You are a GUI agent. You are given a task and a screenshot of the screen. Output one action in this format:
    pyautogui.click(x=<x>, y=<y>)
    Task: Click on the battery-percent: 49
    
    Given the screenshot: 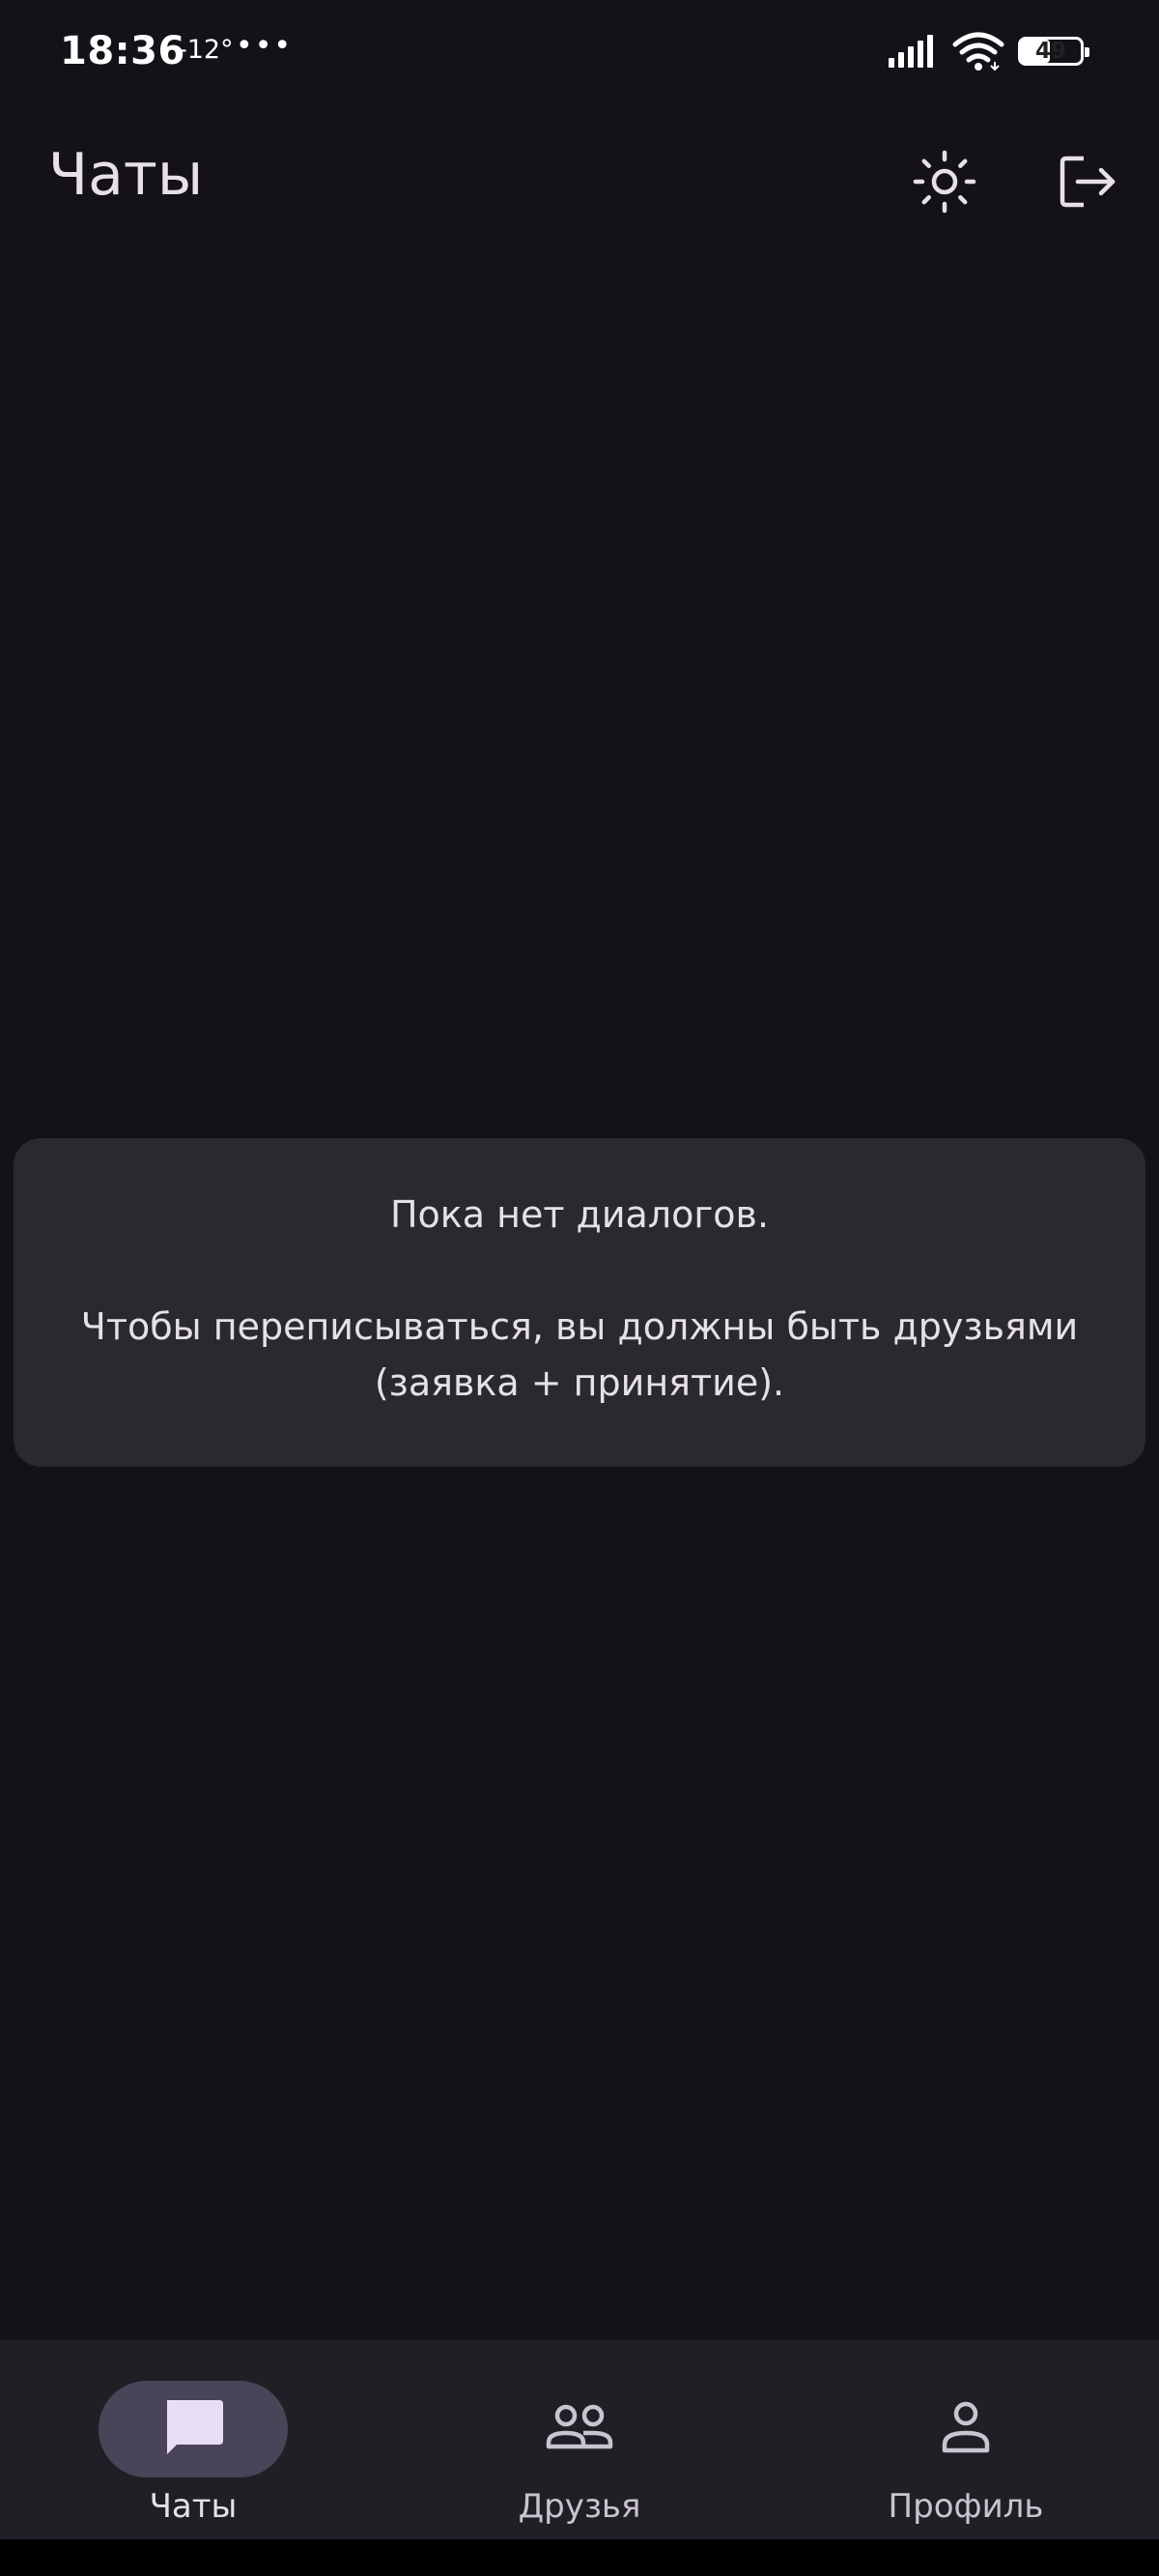 What is the action you would take?
    pyautogui.click(x=1050, y=52)
    